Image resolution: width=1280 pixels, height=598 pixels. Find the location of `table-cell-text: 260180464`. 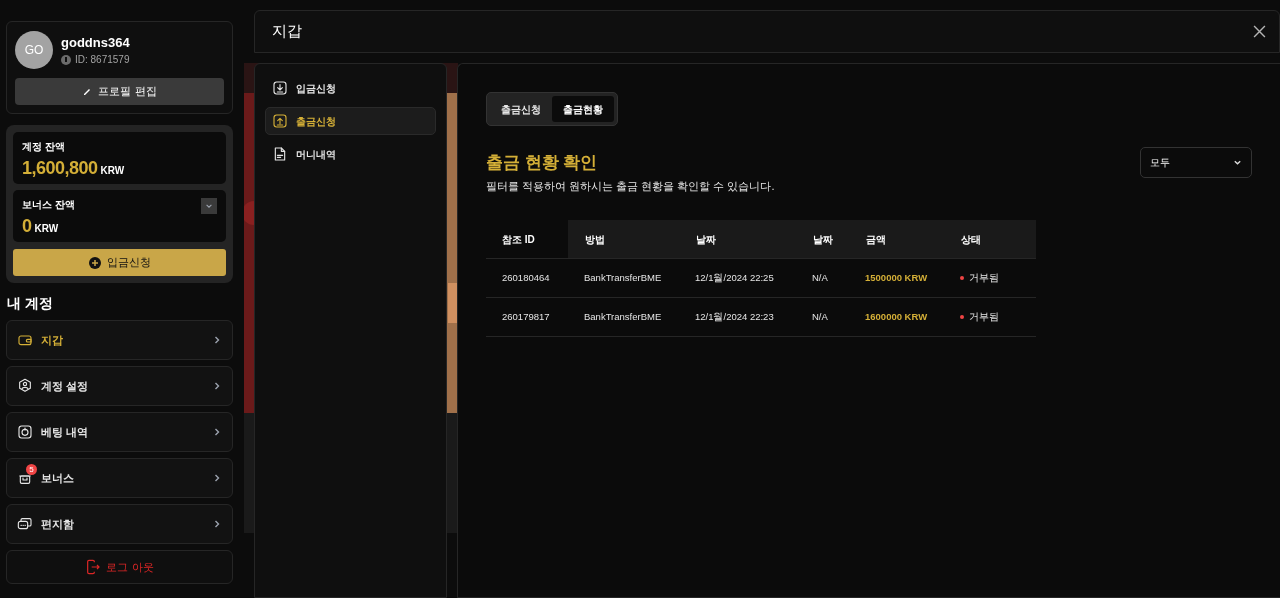

table-cell-text: 260180464 is located at coordinates (526, 277).